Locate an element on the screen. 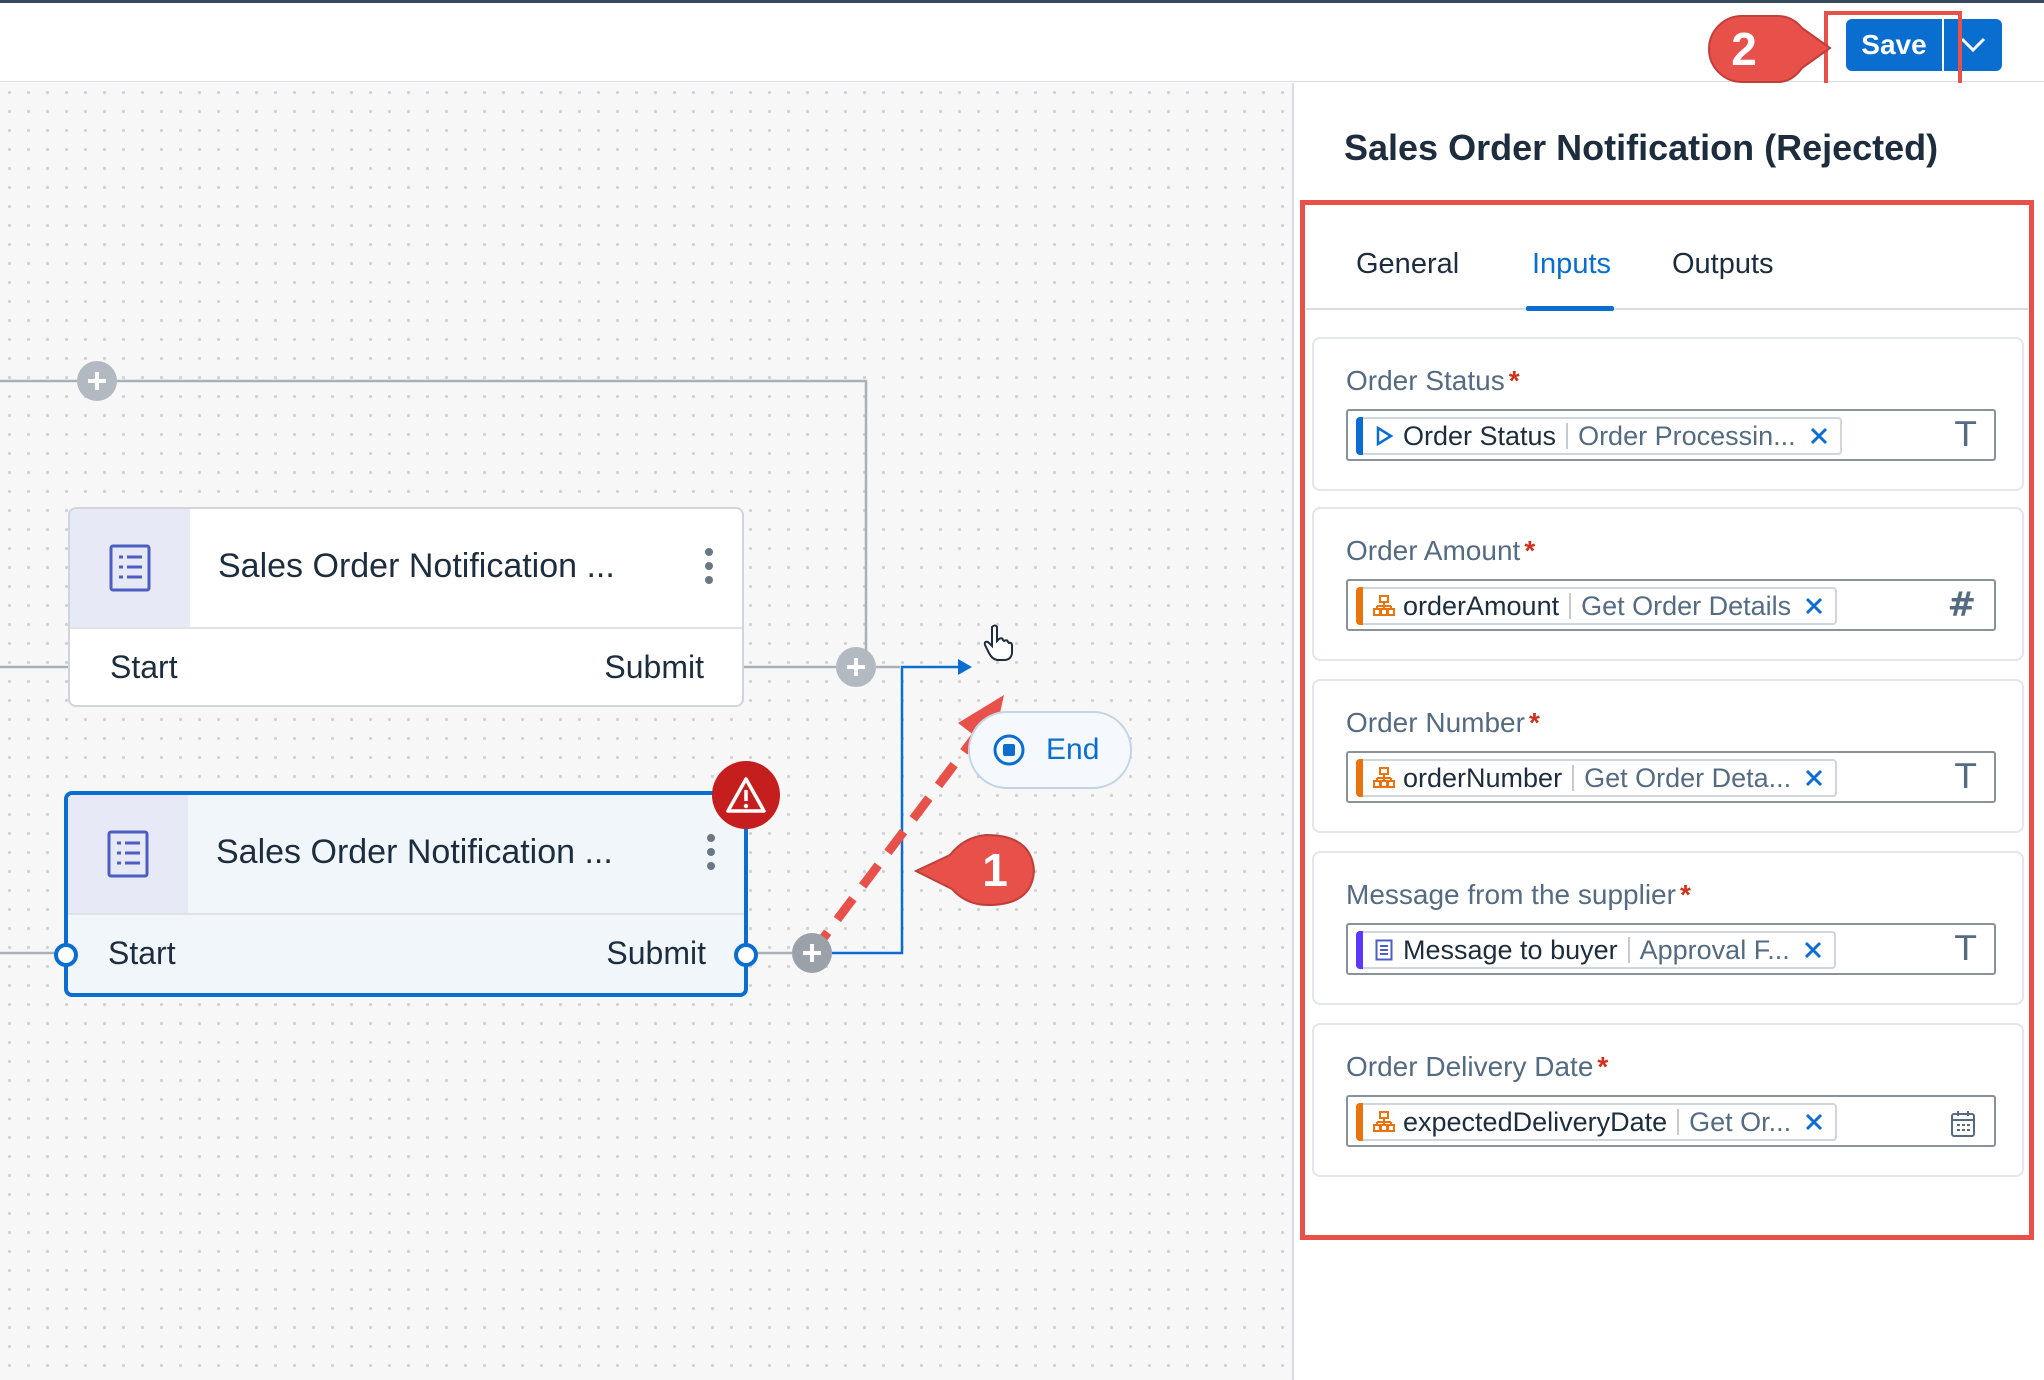 The image size is (2044, 1380). save-highlight-box is located at coordinates (1893, 49).